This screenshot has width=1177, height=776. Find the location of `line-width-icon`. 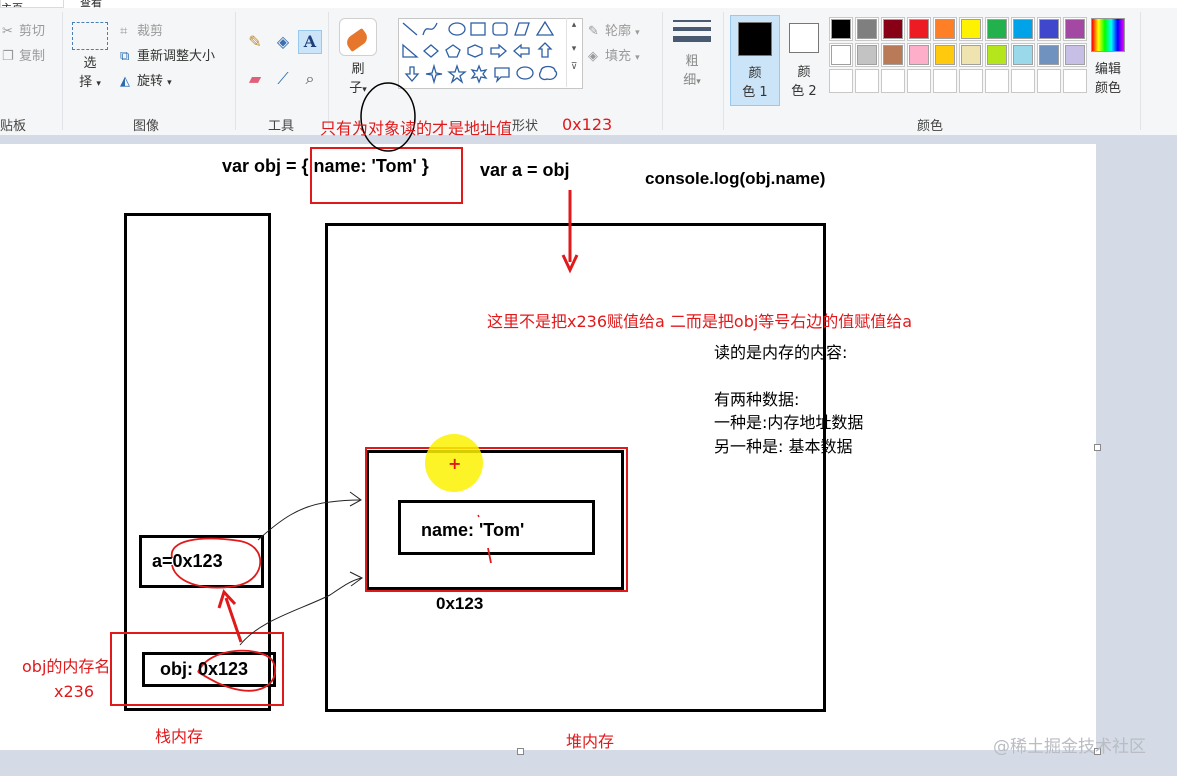

line-width-icon is located at coordinates (692, 31).